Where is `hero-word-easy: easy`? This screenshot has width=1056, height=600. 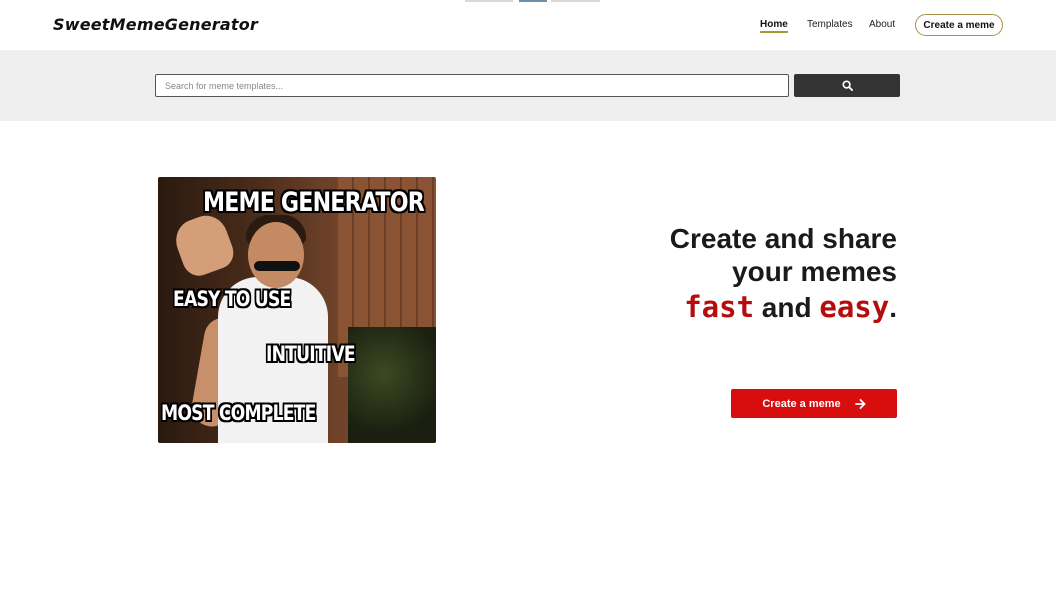 hero-word-easy: easy is located at coordinates (854, 307).